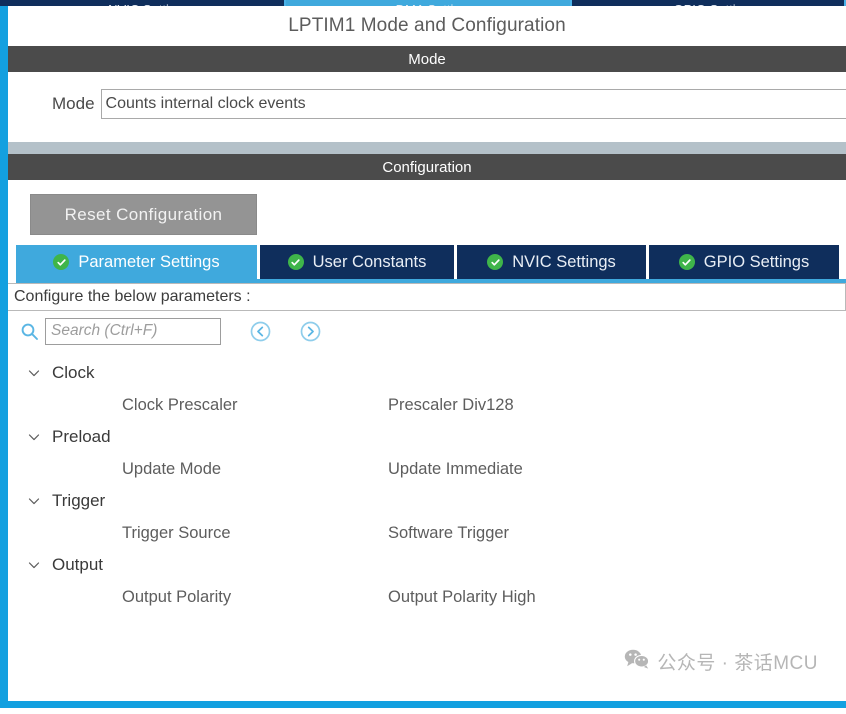  Describe the element at coordinates (449, 532) in the screenshot. I see `parameter-value: Software Trigger` at that location.